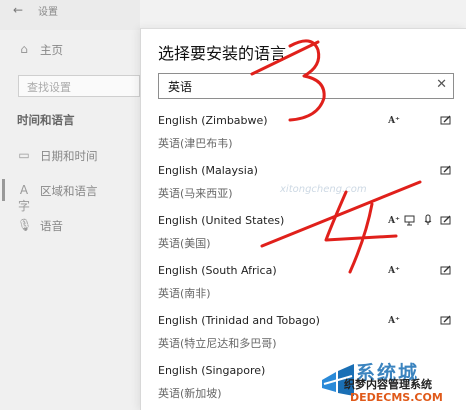 This screenshot has width=466, height=410. I want to click on language-native-name: 英语(特立尼达和多巴哥), so click(217, 343).